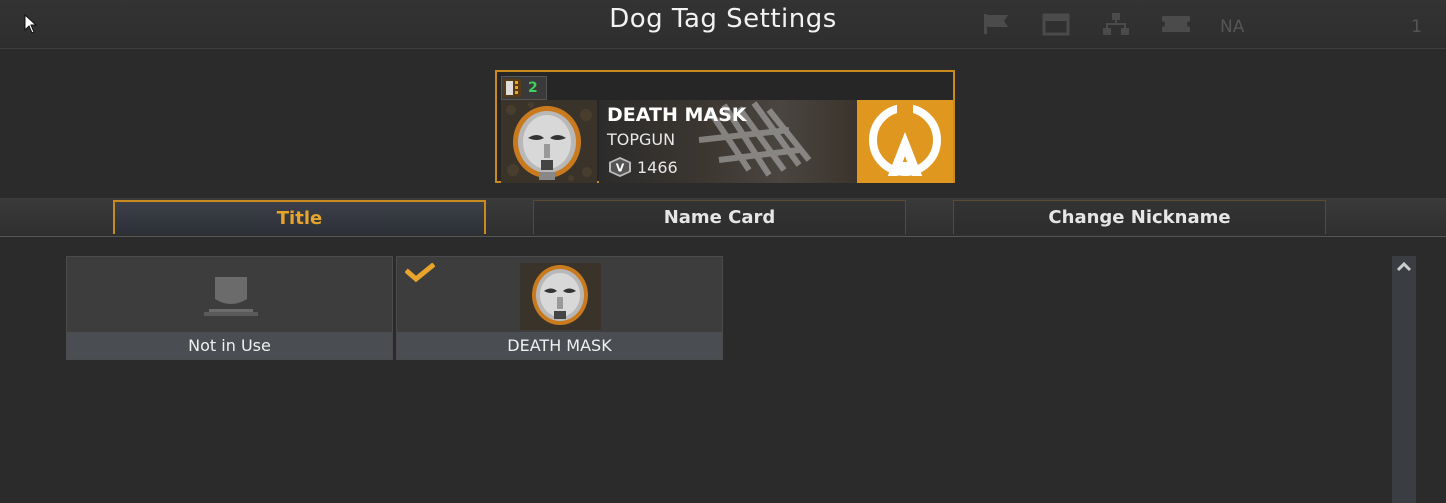  Describe the element at coordinates (677, 115) in the screenshot. I see `dog-tag-title: DEATH MASK` at that location.